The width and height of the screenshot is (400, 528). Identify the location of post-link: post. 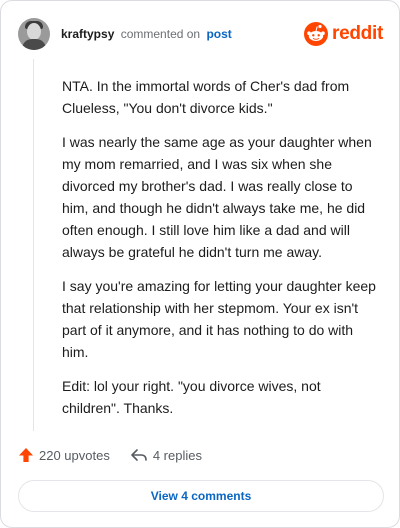
(218, 34).